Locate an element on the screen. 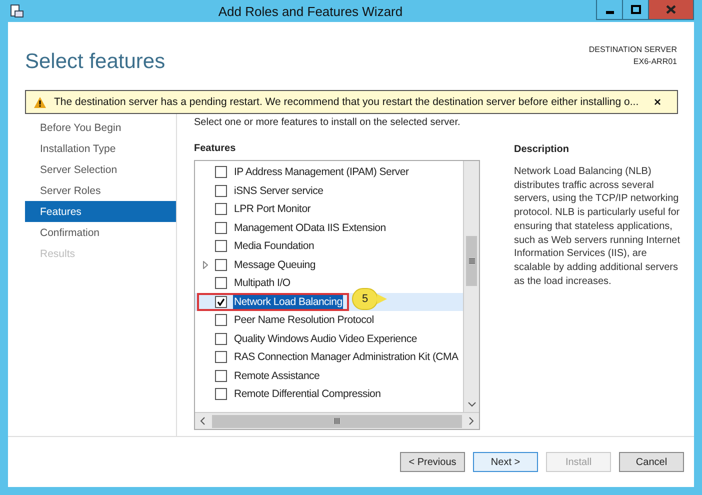  feature-label: Network Load Balancing is located at coordinates (288, 301).